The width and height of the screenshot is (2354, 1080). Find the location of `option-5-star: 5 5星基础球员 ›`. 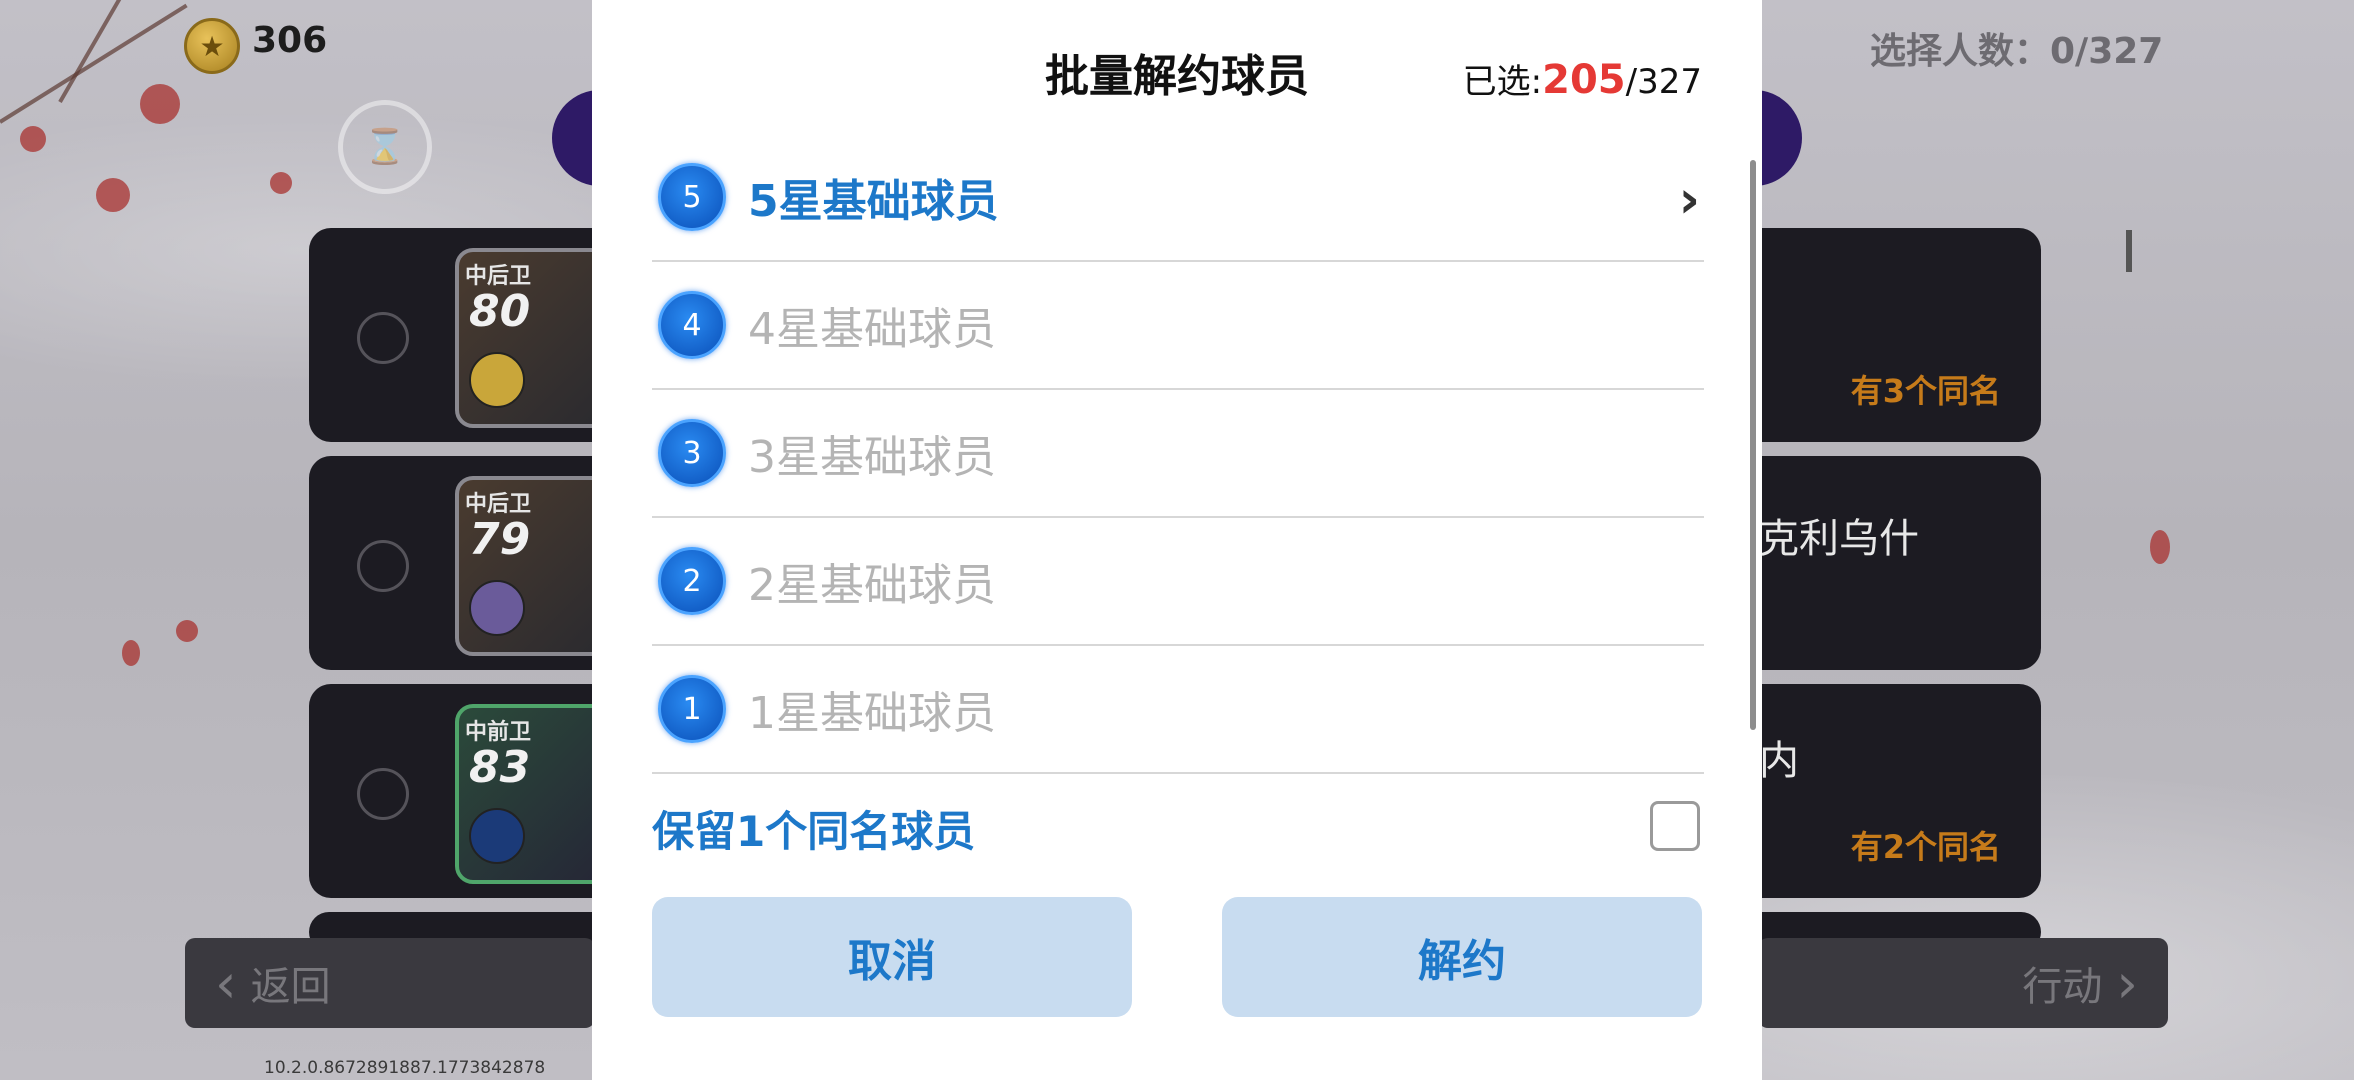

option-5-star: 5 5星基础球员 › is located at coordinates (1178, 198).